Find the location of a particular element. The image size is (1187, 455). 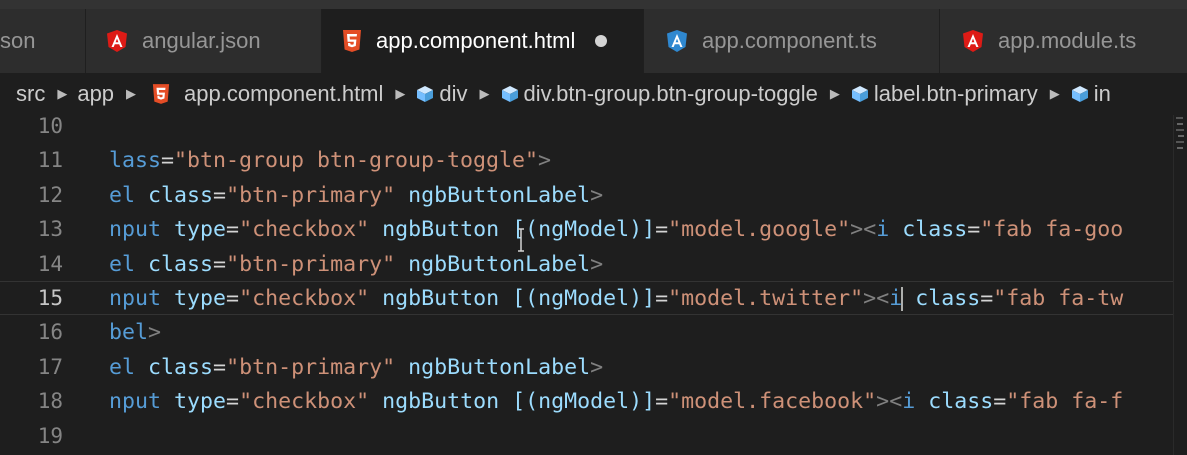

breadcrumb-item-src: src is located at coordinates (30, 94).